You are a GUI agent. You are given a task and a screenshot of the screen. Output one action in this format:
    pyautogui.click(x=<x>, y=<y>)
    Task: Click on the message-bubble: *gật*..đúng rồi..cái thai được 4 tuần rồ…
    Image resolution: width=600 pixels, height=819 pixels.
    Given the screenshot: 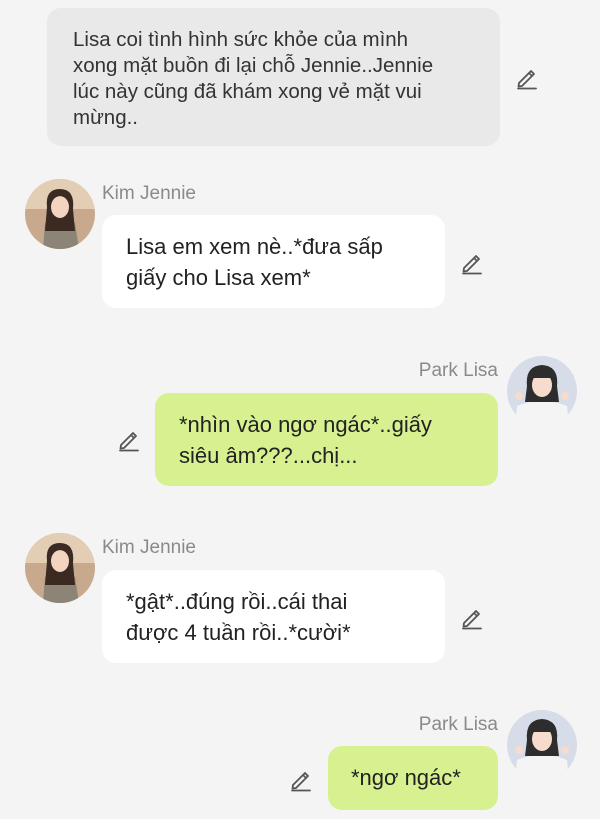 What is the action you would take?
    pyautogui.click(x=273, y=616)
    